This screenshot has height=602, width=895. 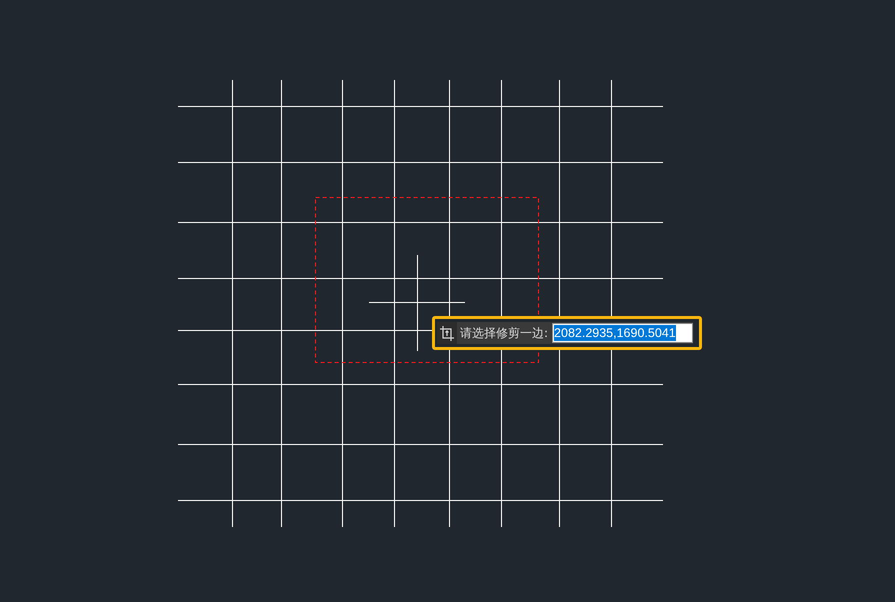 I want to click on coordinate-input: 2082.2935,1690.5041, so click(x=623, y=333).